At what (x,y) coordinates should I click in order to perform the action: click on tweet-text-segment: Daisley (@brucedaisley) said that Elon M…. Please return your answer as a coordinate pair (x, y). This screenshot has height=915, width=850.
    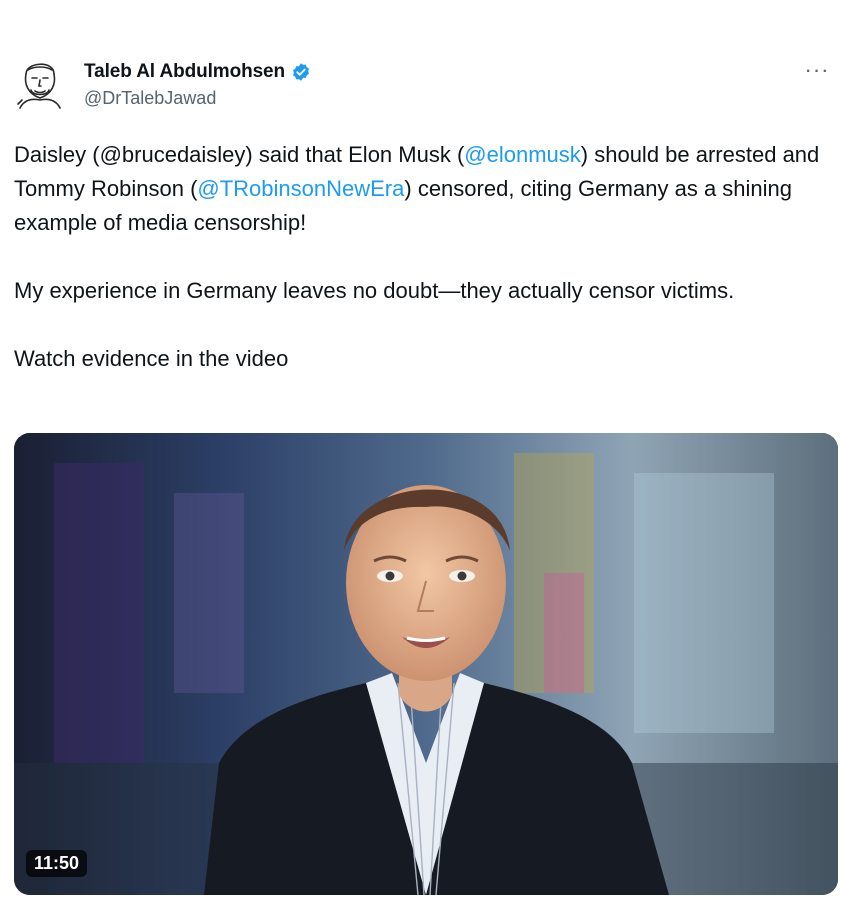
    Looking at the image, I should click on (239, 154).